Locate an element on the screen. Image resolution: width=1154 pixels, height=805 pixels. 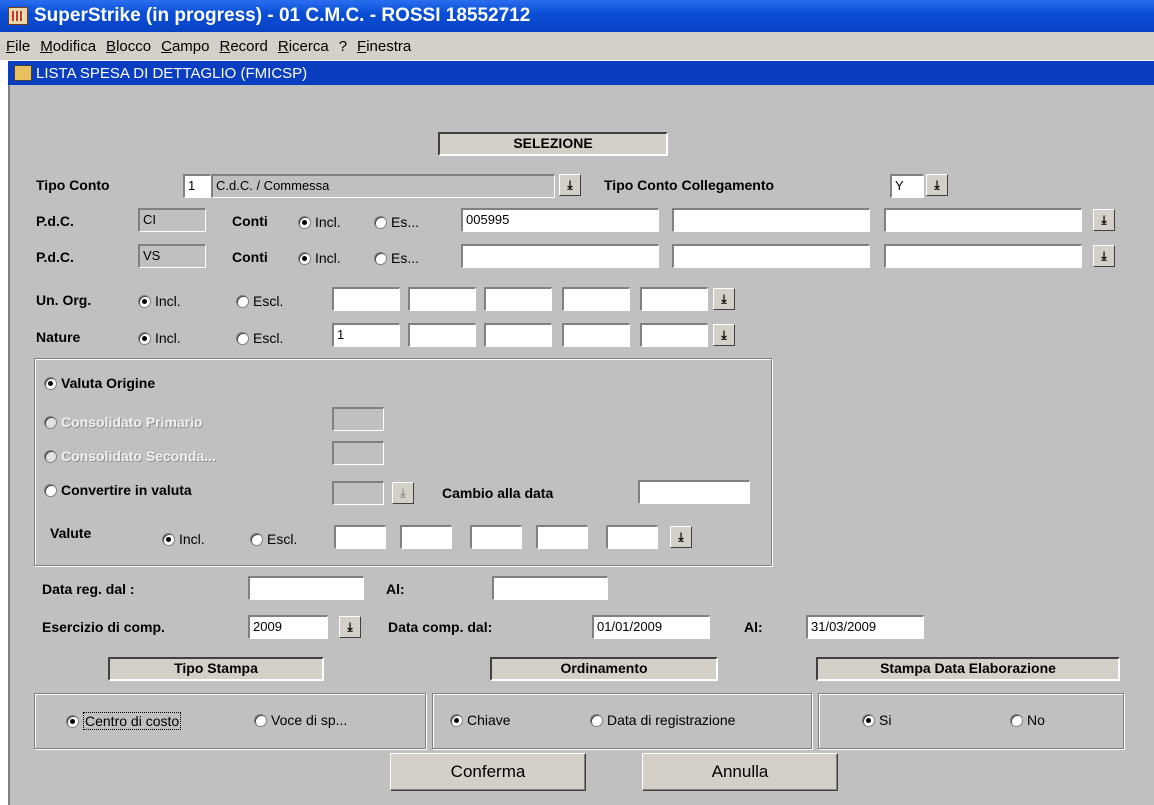
pdc1-lov-button: ⤓ is located at coordinates (1104, 220).